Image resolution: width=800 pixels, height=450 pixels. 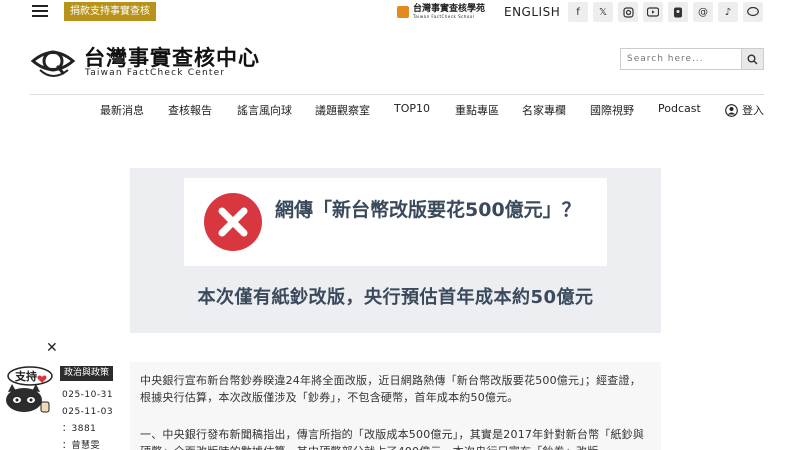 What do you see at coordinates (395, 222) in the screenshot?
I see `claim-box: 網傳「新台幣改版要花500億元」？` at bounding box center [395, 222].